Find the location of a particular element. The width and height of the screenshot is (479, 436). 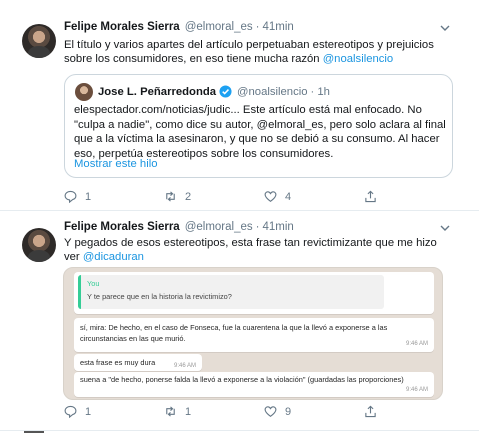

tweet-actions: 1 1 9 is located at coordinates (224, 411).